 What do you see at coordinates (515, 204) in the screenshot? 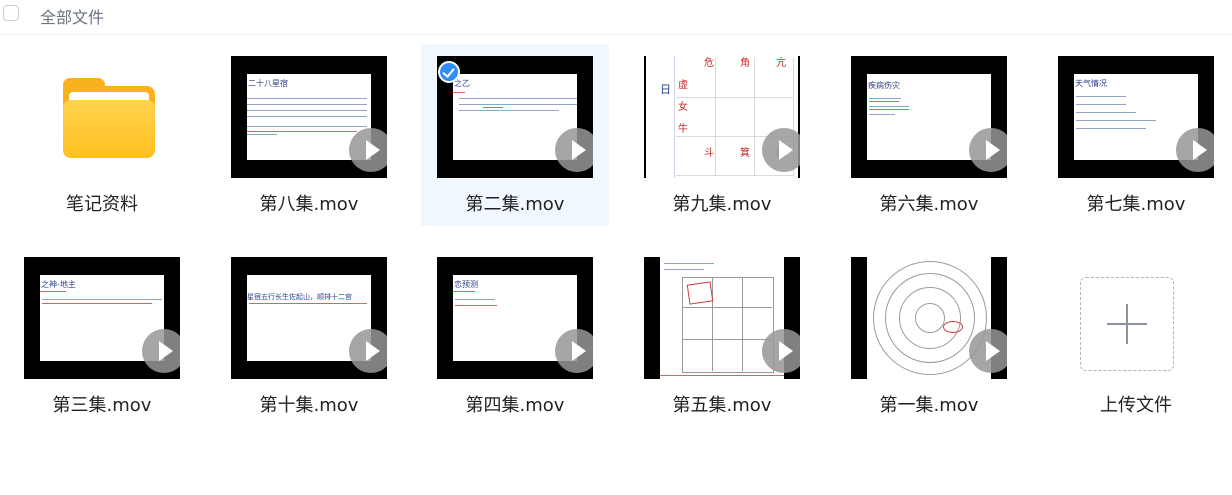
I see `file-label: 第二集.mov` at bounding box center [515, 204].